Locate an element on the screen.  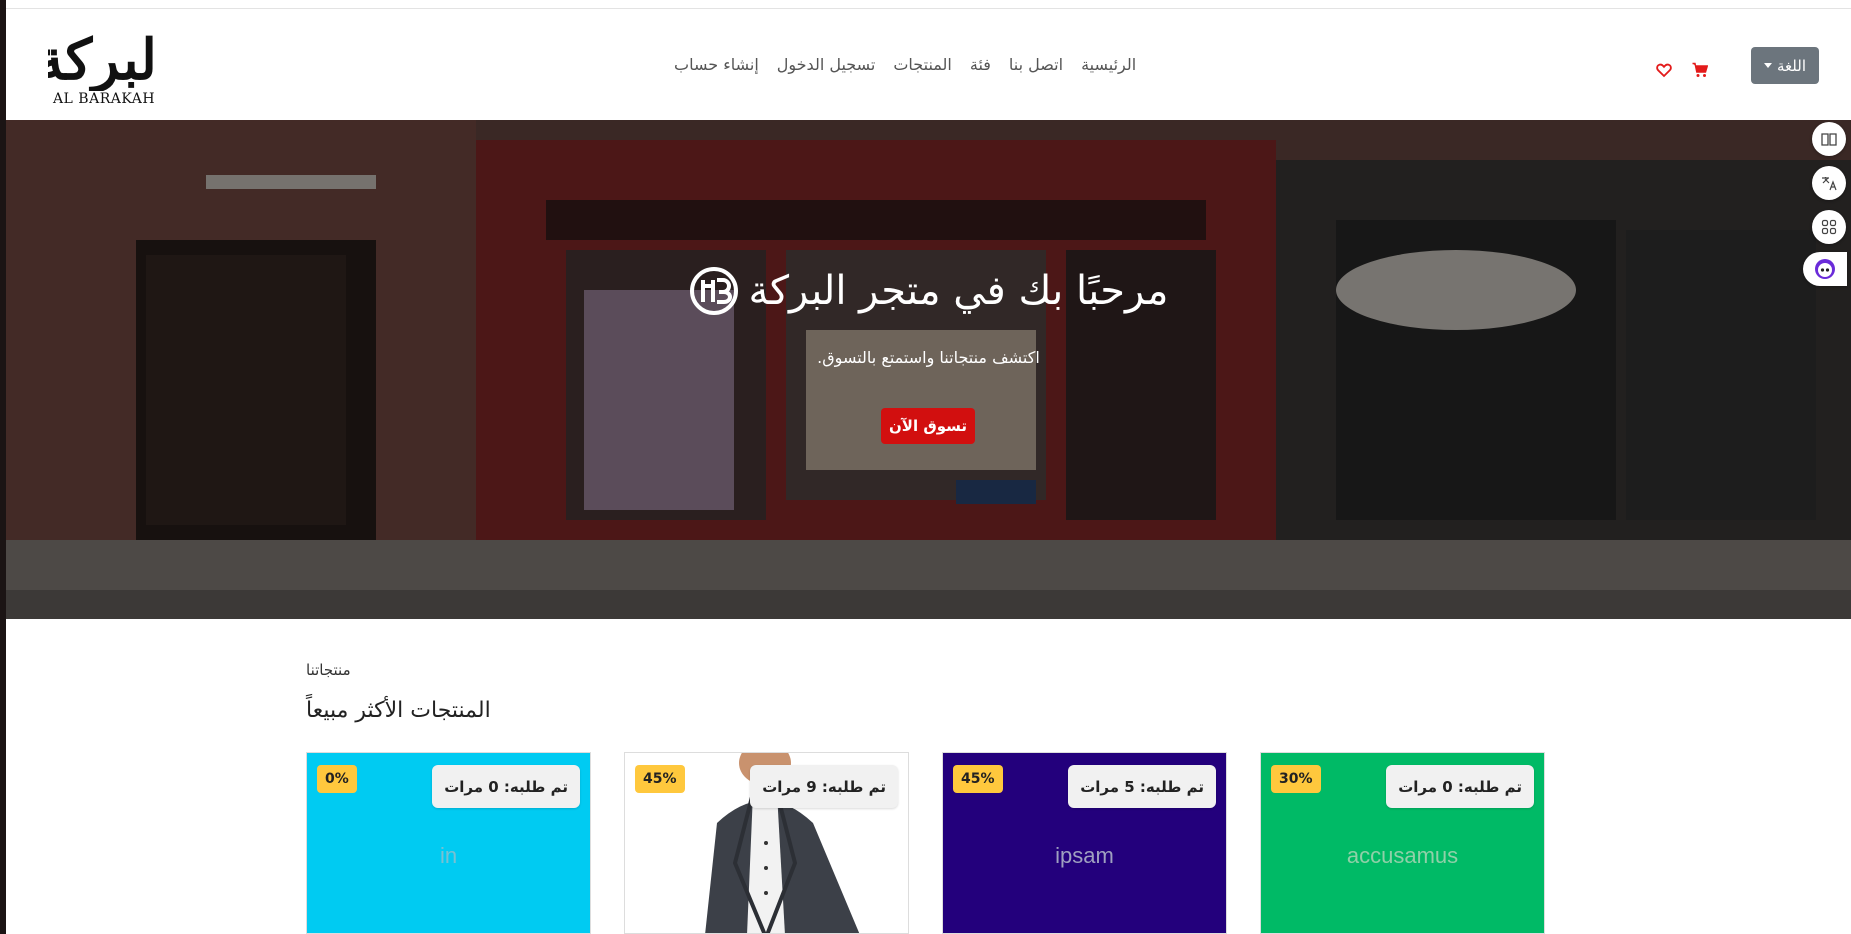
section-label: منتجاتنا is located at coordinates (328, 670).